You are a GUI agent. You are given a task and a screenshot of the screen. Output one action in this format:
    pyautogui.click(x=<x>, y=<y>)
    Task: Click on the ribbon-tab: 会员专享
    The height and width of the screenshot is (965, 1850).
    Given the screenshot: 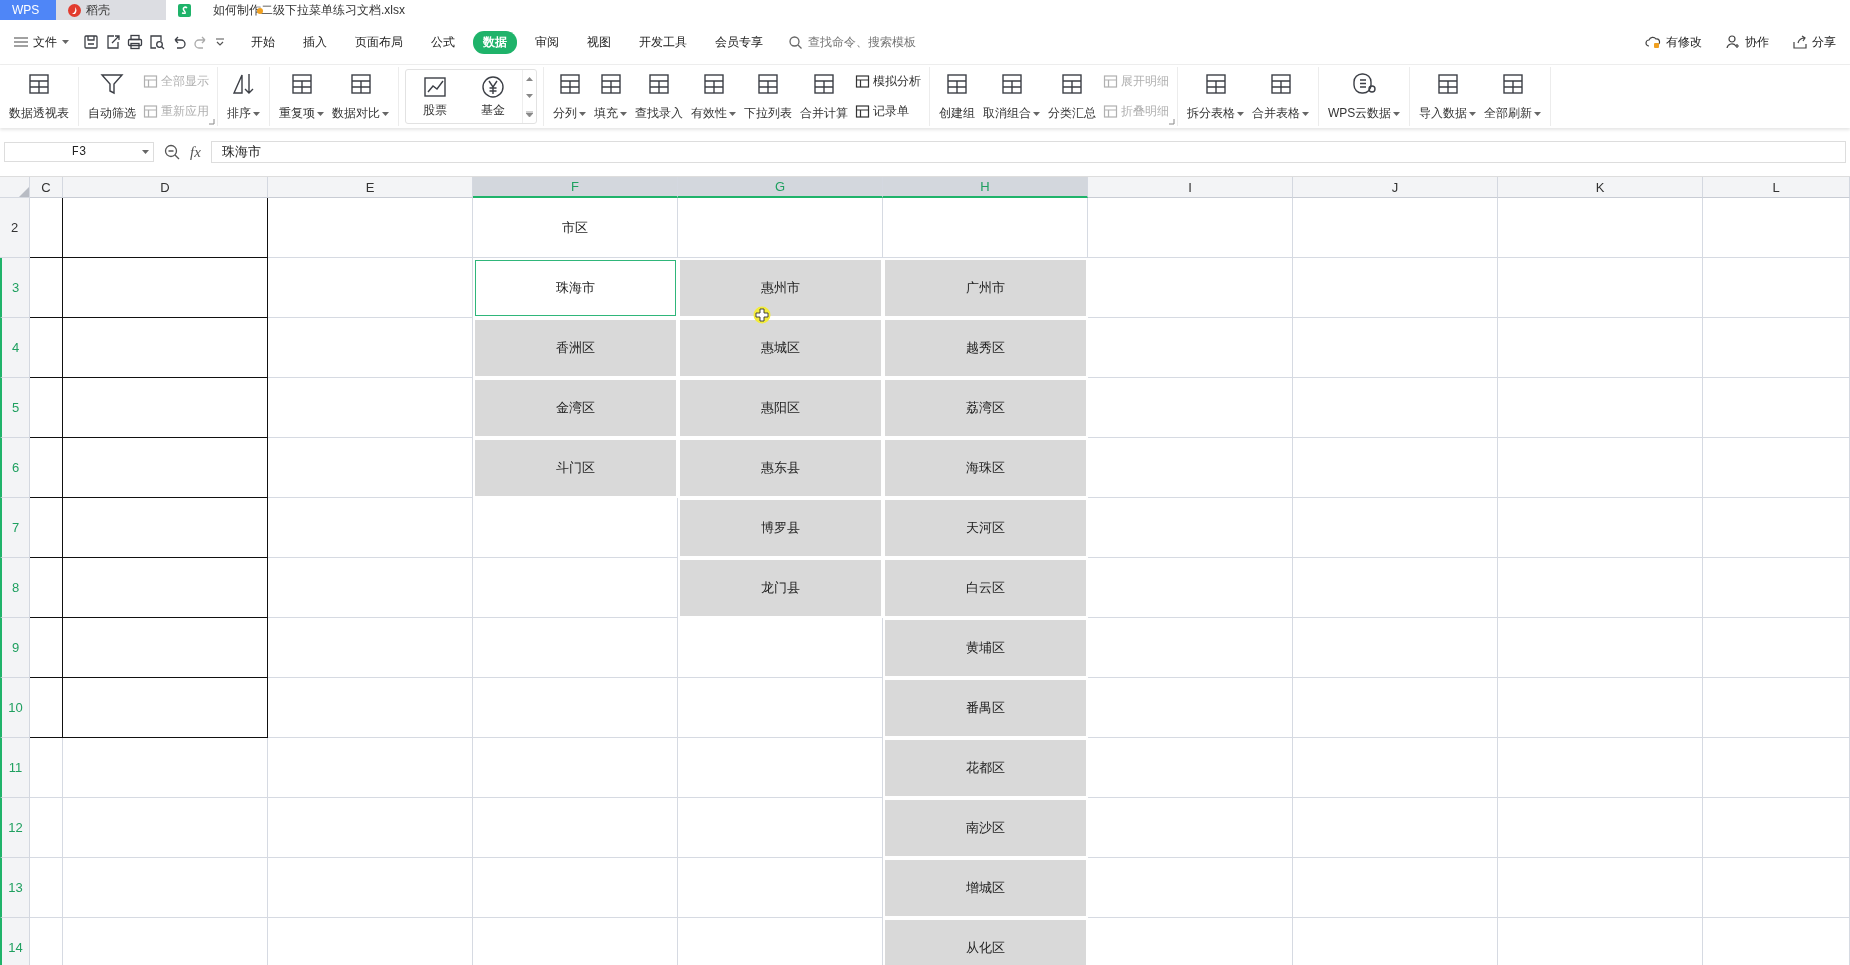 What is the action you would take?
    pyautogui.click(x=739, y=42)
    